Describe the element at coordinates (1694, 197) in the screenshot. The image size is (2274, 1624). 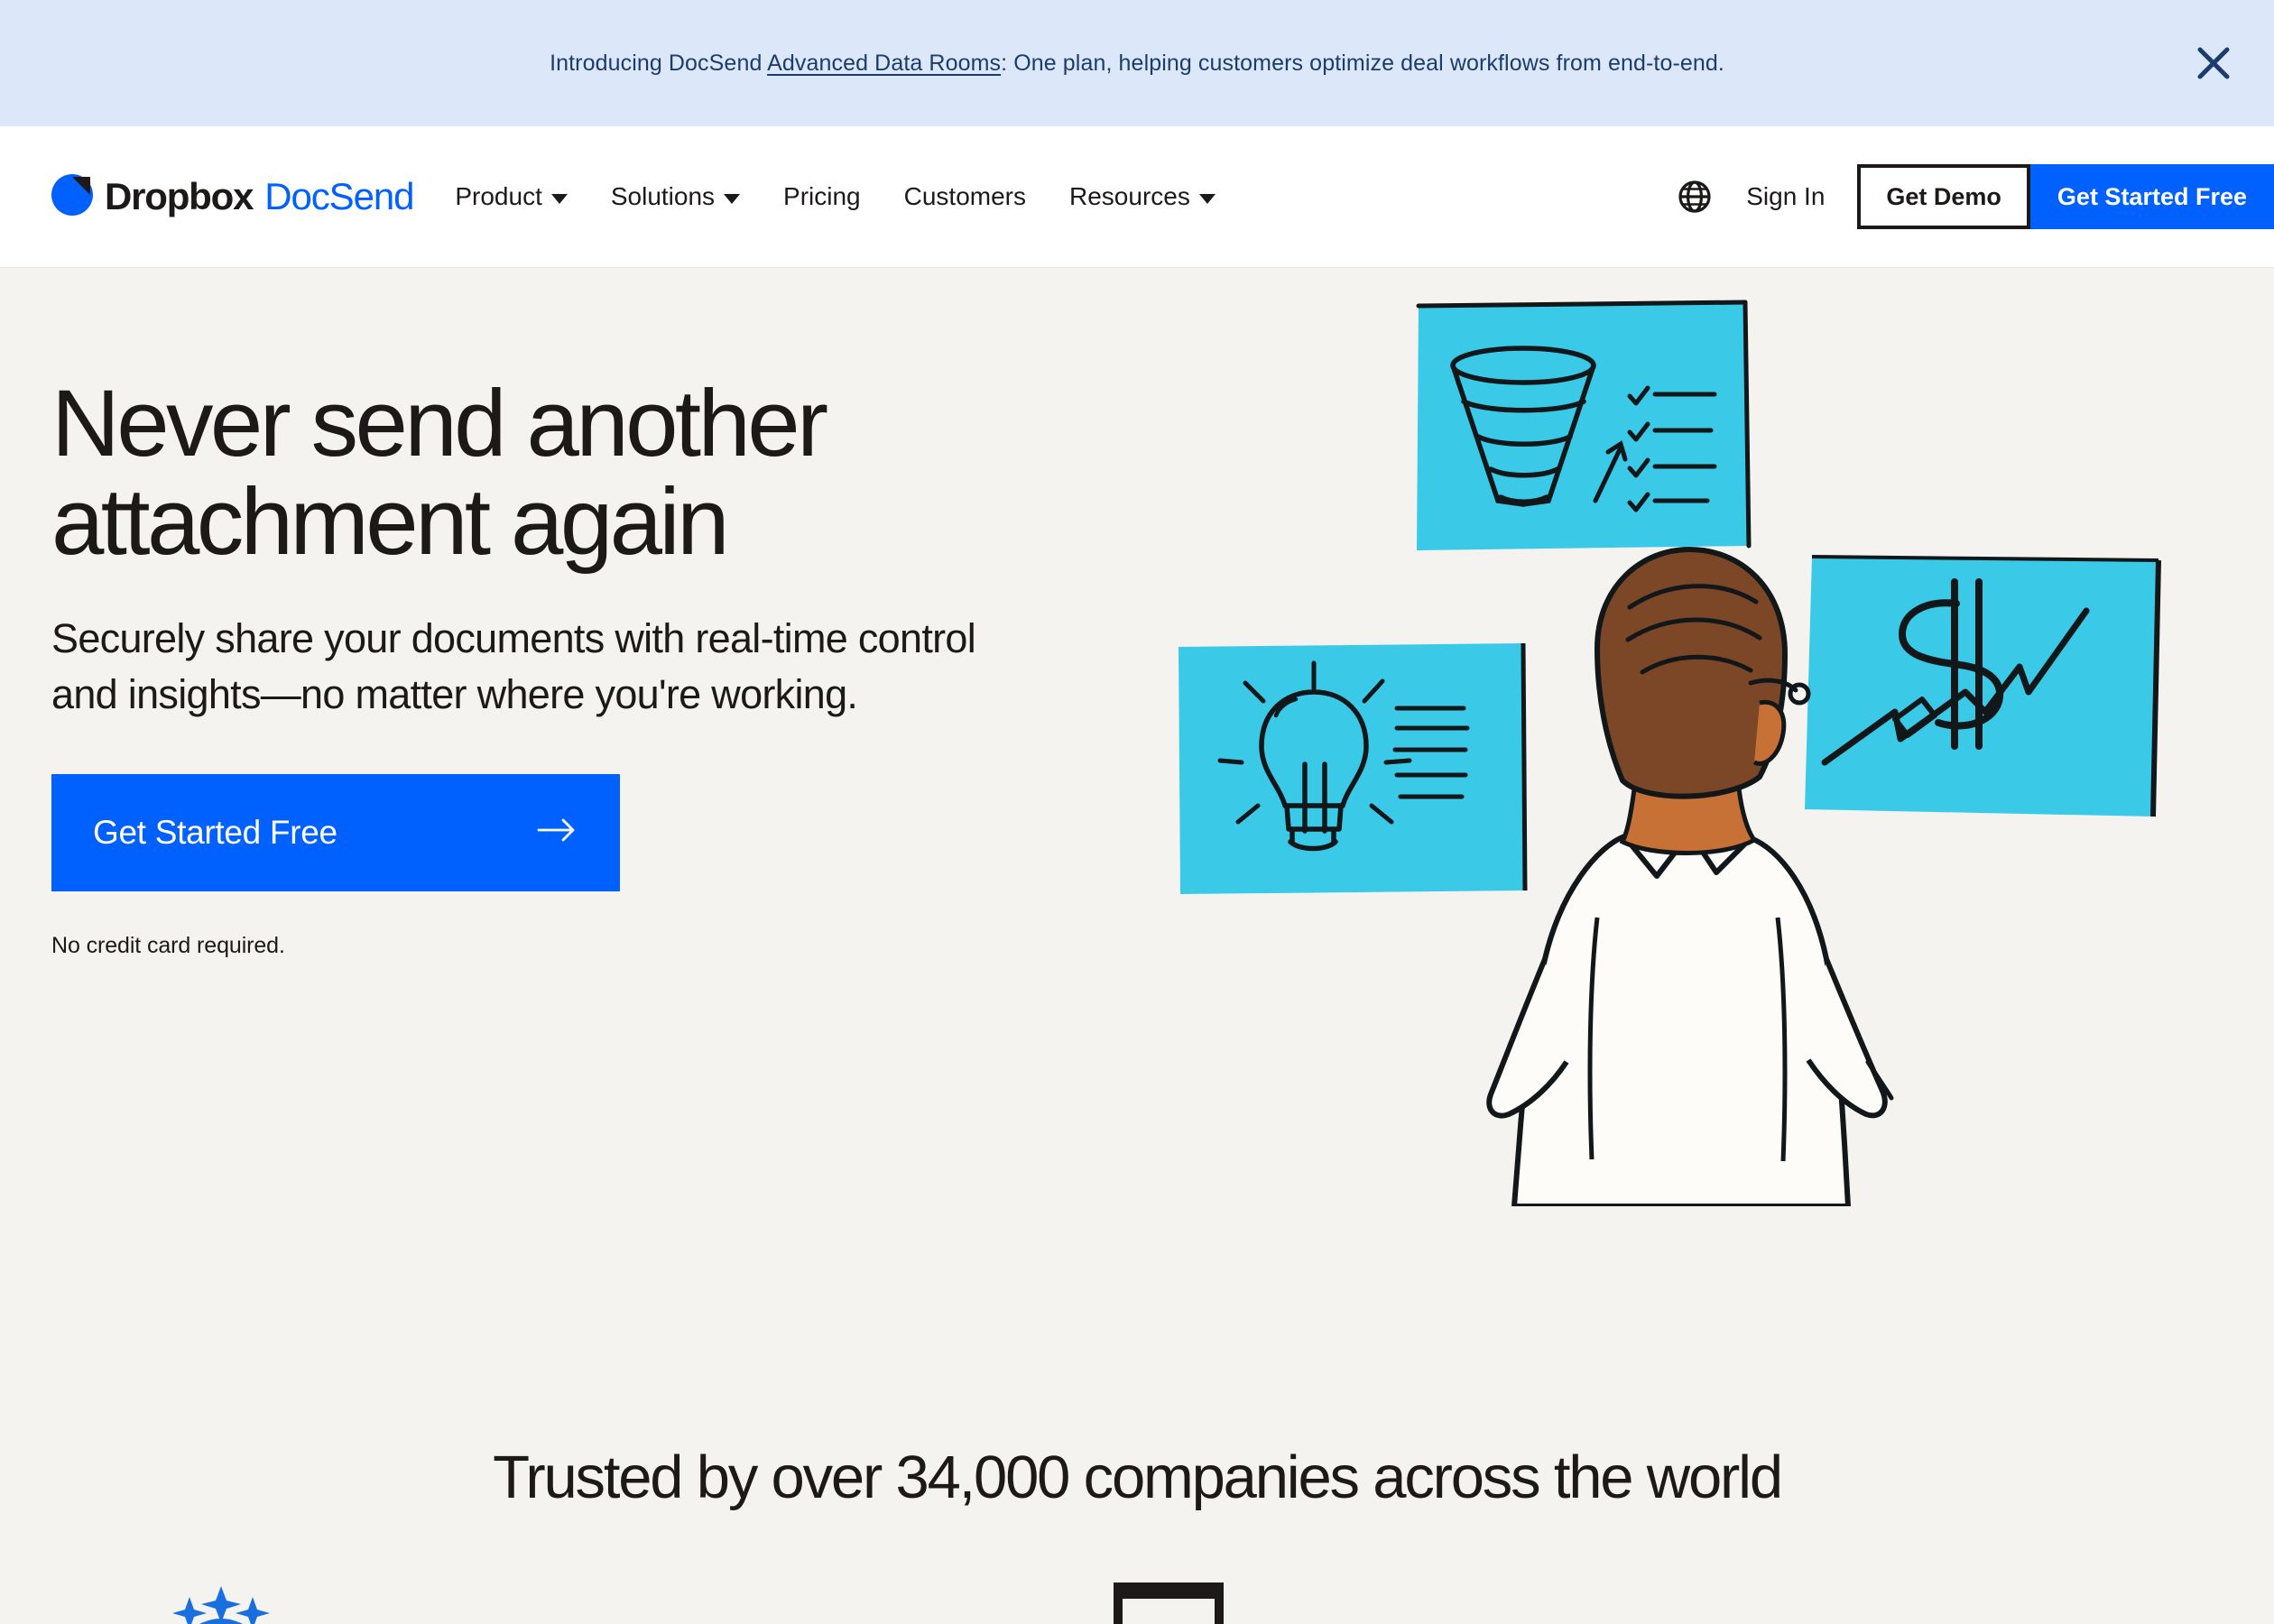
I see `globe-icon` at that location.